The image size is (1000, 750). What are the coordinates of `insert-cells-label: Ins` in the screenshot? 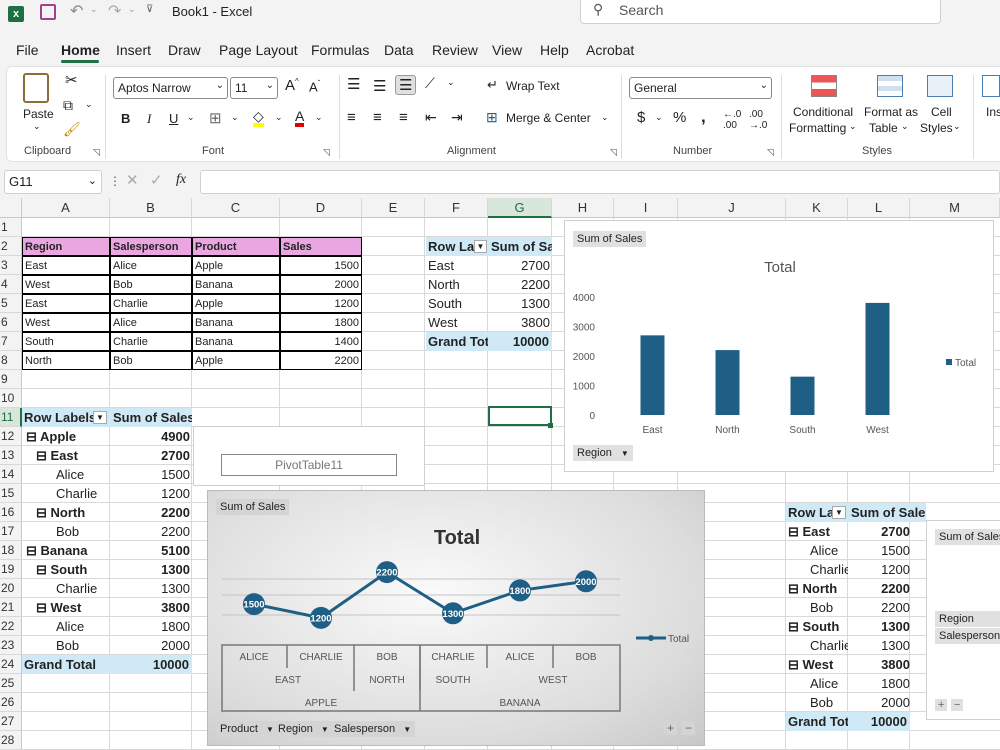 It's located at (993, 112).